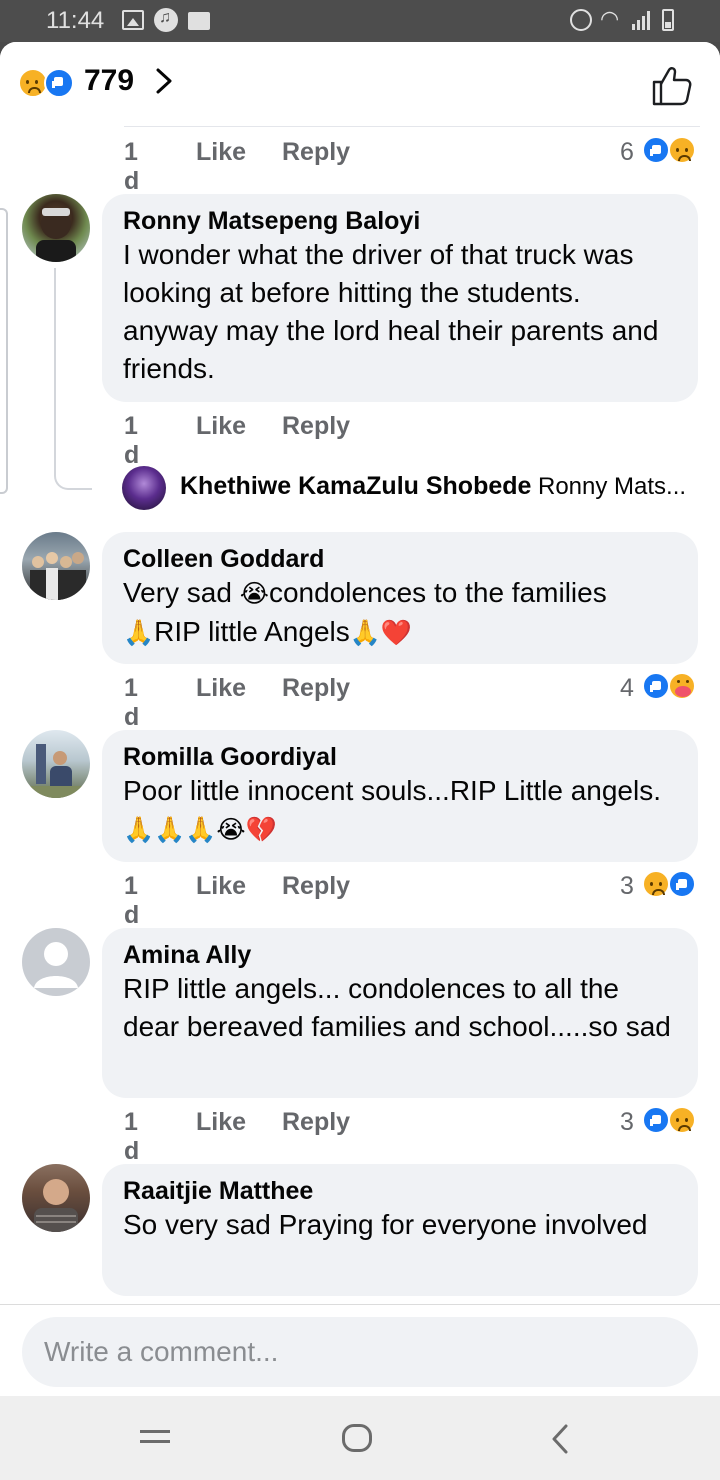  I want to click on comment-text-part: Very sad, so click(181, 592).